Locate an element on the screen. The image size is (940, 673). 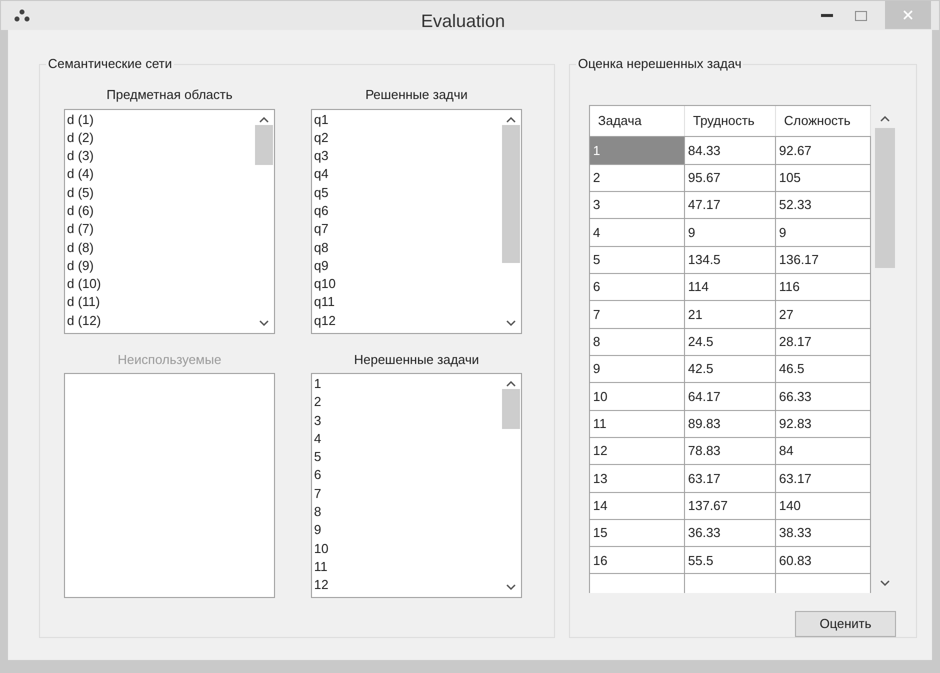
table-row: 14 137.67 140 is located at coordinates (731, 505).